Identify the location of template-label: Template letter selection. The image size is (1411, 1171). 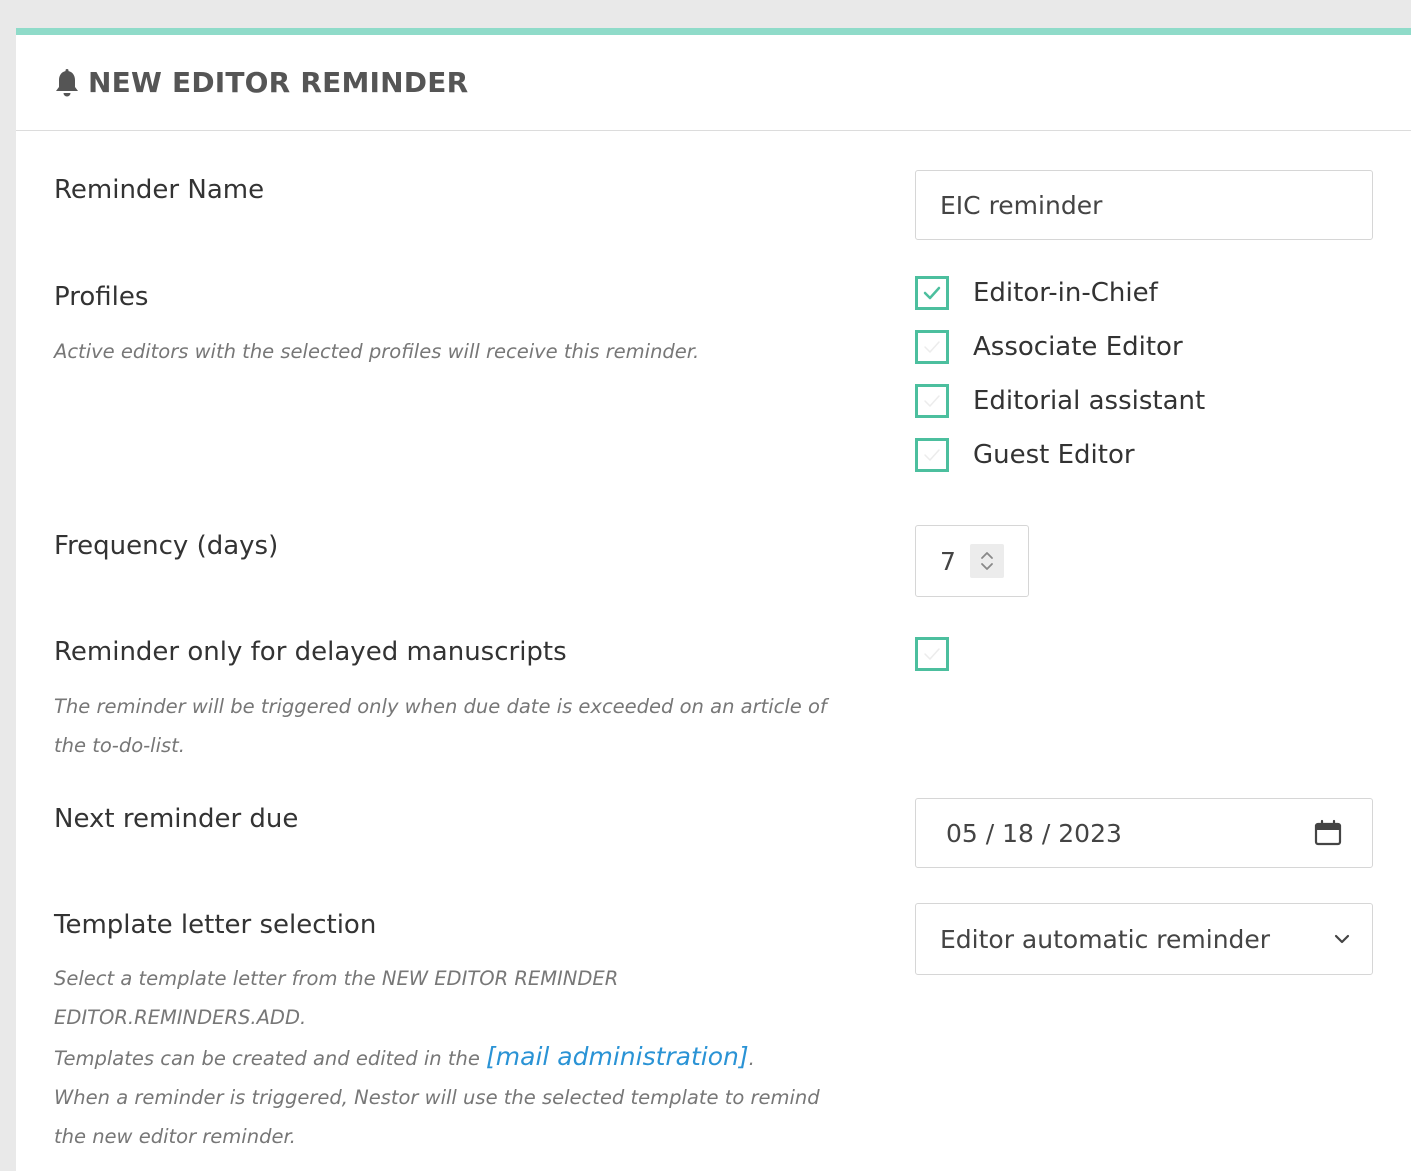
(215, 925).